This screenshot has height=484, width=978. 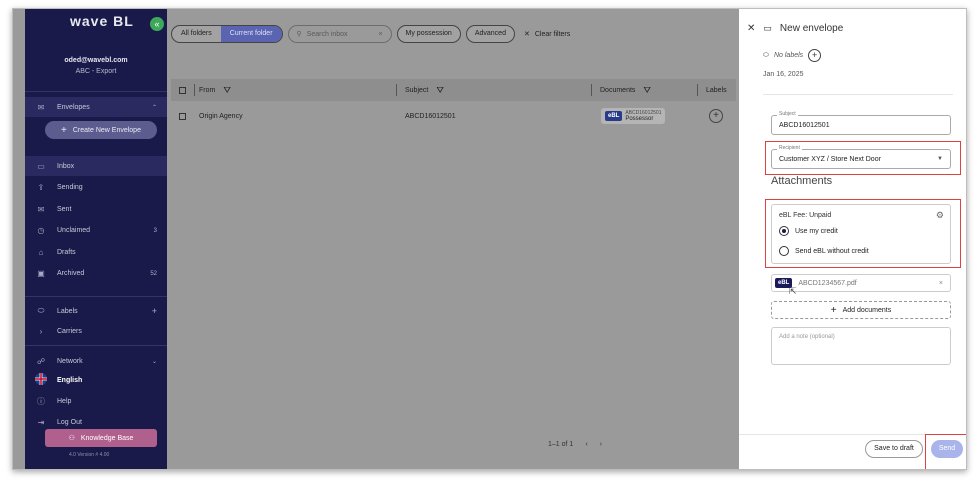 I want to click on column-label: Subject, so click(x=417, y=90).